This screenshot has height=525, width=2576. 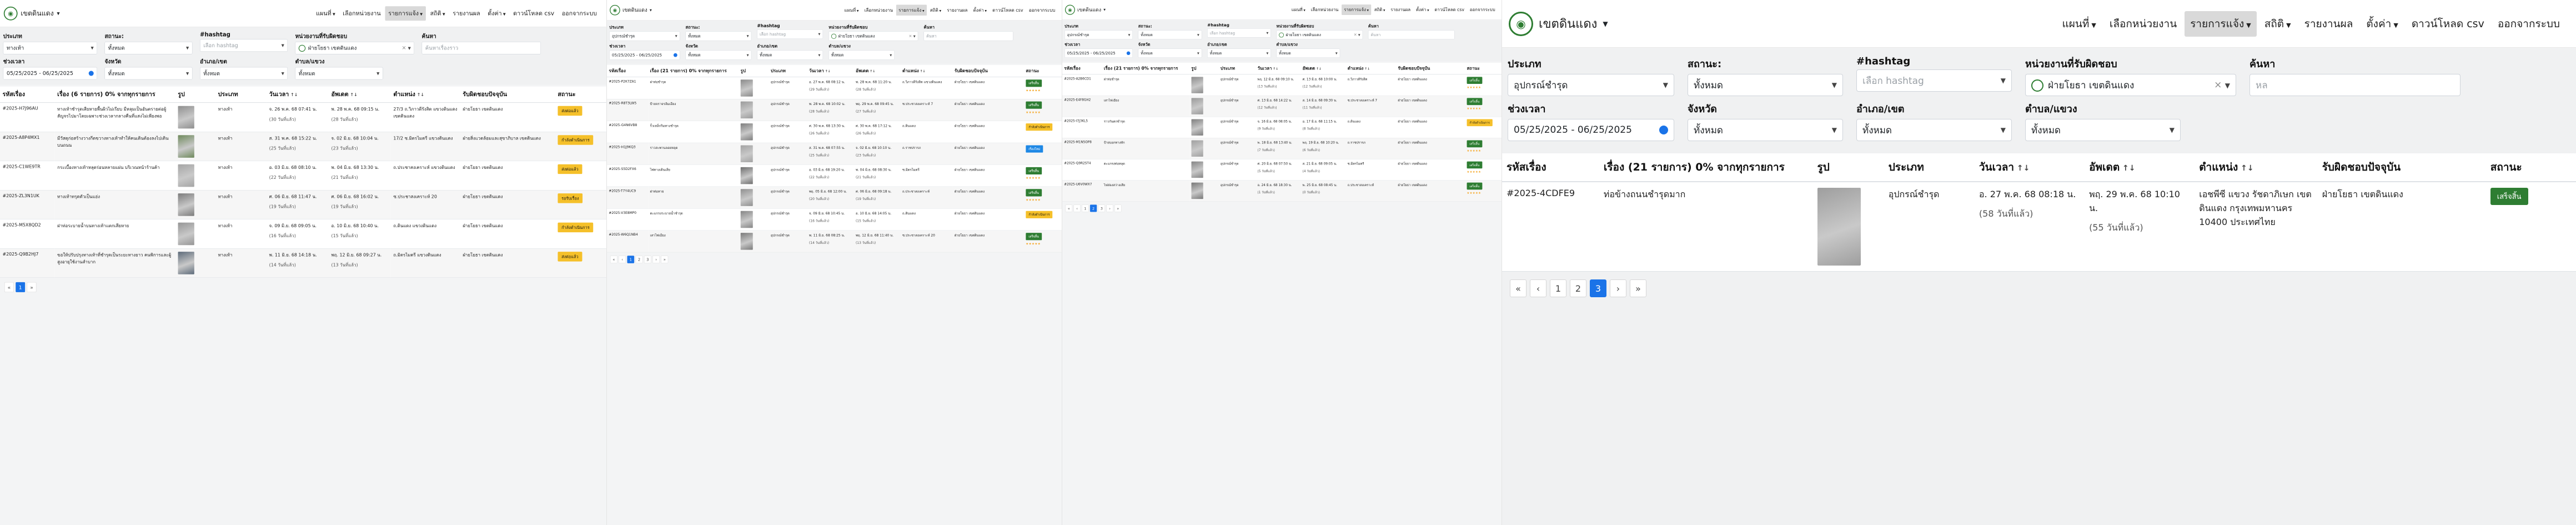 What do you see at coordinates (1008, 10) in the screenshot?
I see `nav-item: ดาวน์โหลด csv` at bounding box center [1008, 10].